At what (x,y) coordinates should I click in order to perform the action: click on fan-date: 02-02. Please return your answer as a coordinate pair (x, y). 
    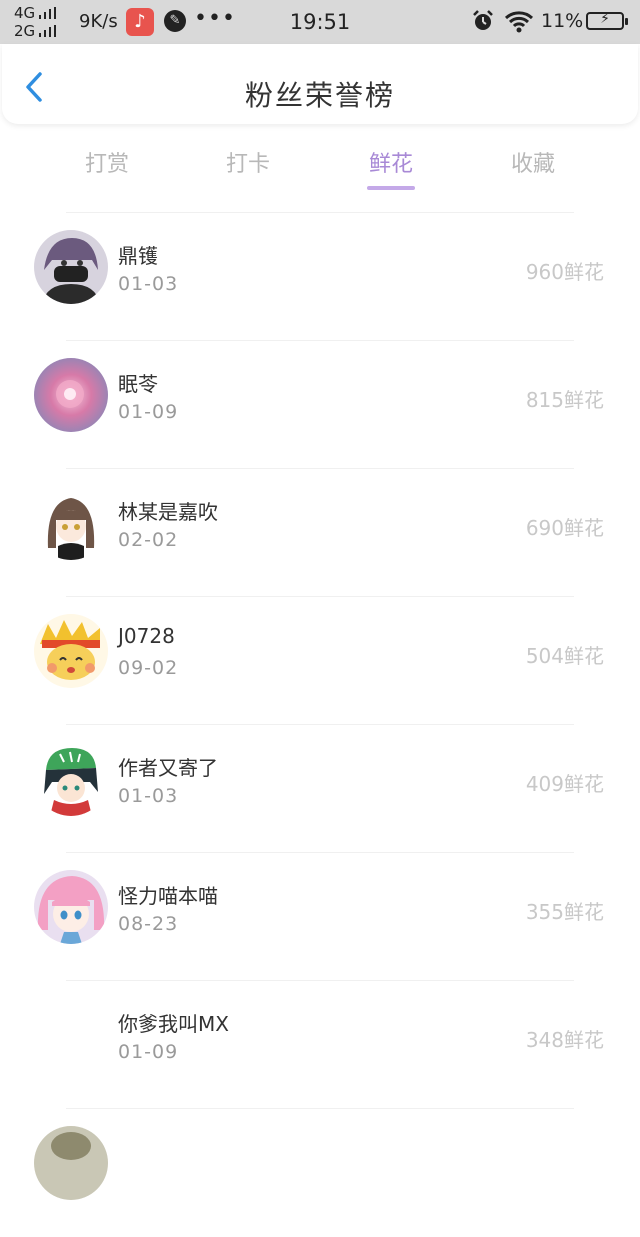
    Looking at the image, I should click on (148, 540).